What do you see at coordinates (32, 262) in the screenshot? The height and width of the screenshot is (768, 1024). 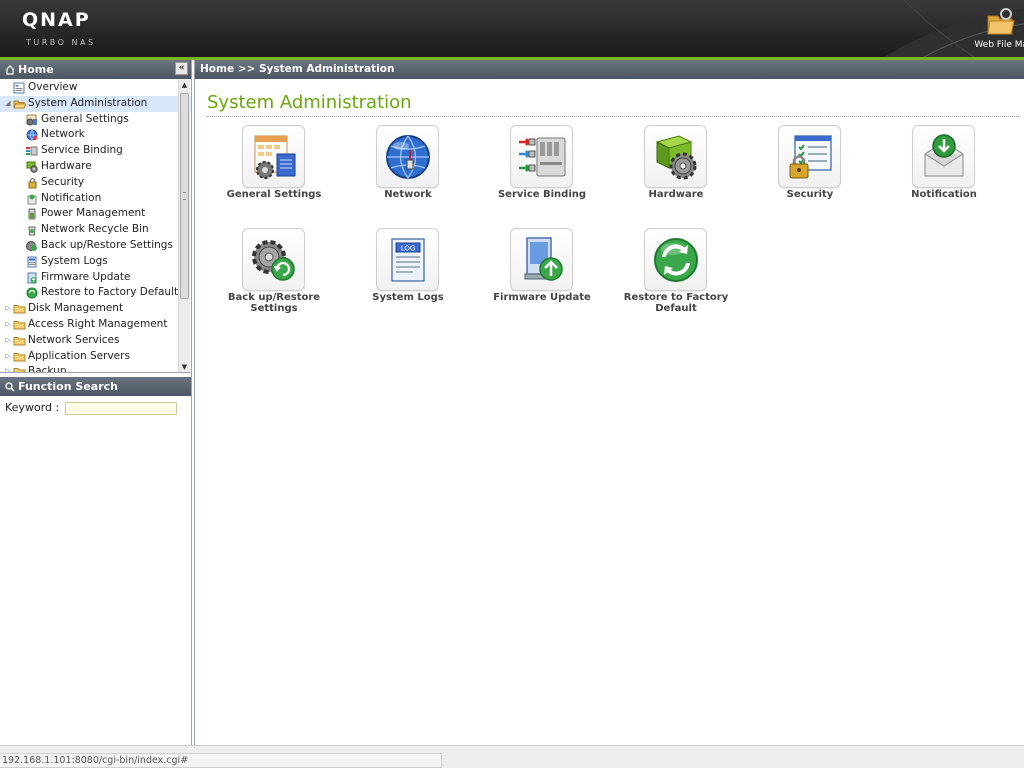 I see `logs-icon` at bounding box center [32, 262].